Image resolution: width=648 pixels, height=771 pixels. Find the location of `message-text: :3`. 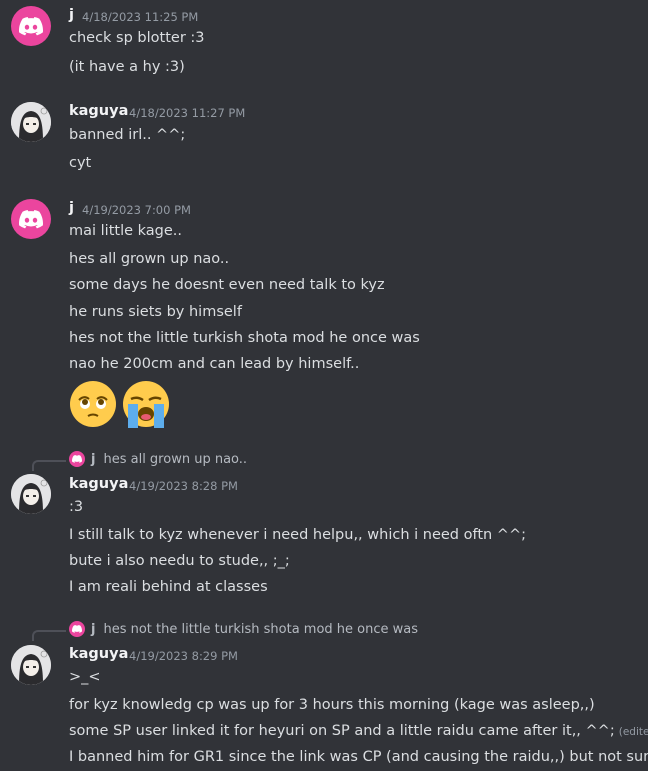

message-text: :3 is located at coordinates (76, 507).